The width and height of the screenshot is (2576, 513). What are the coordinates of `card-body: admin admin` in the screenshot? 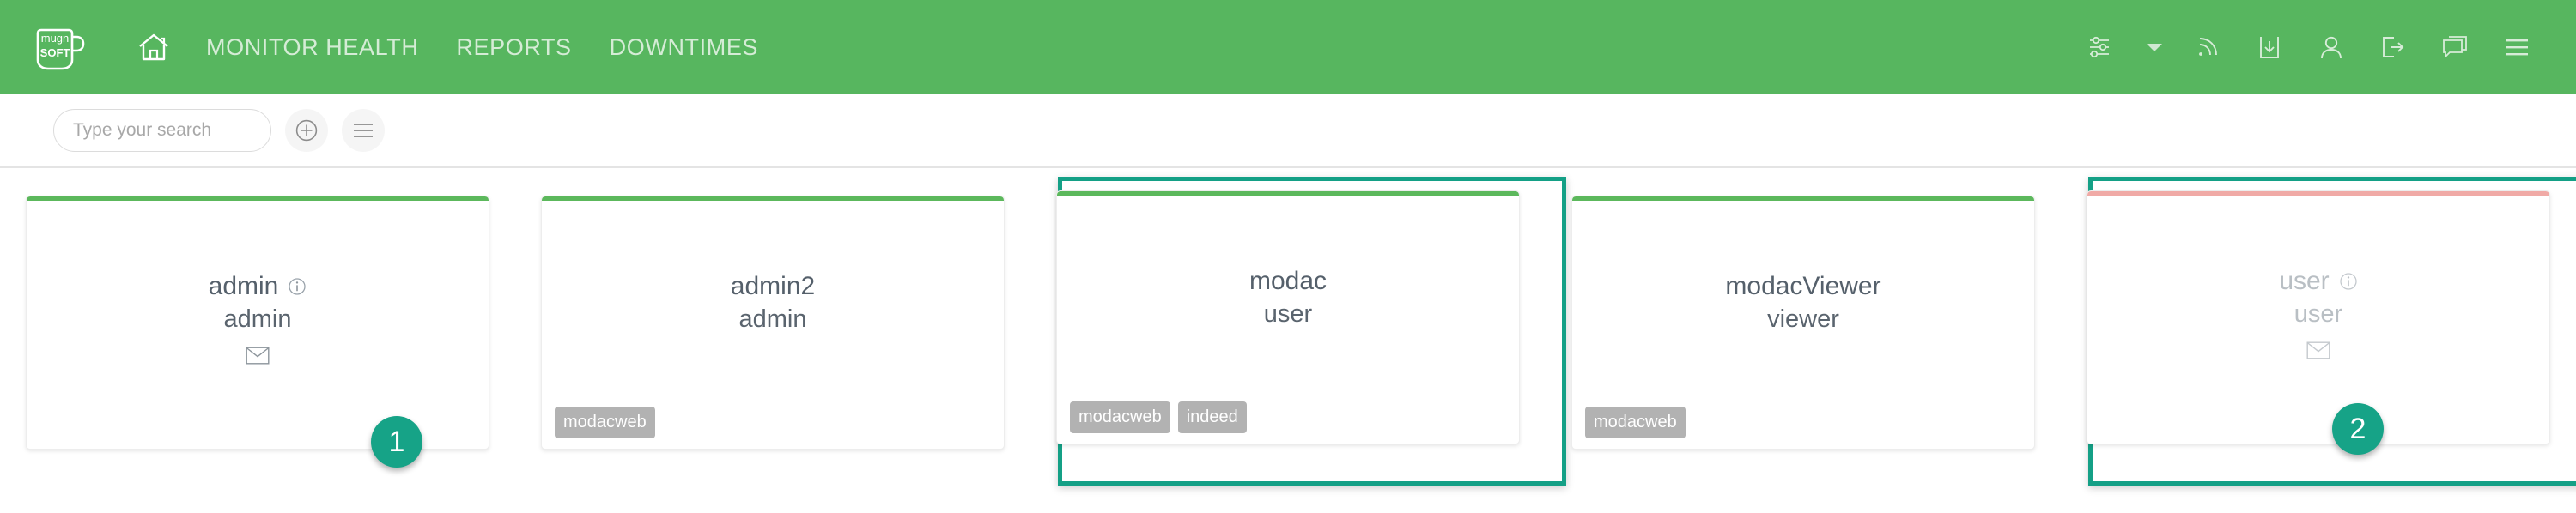 It's located at (258, 322).